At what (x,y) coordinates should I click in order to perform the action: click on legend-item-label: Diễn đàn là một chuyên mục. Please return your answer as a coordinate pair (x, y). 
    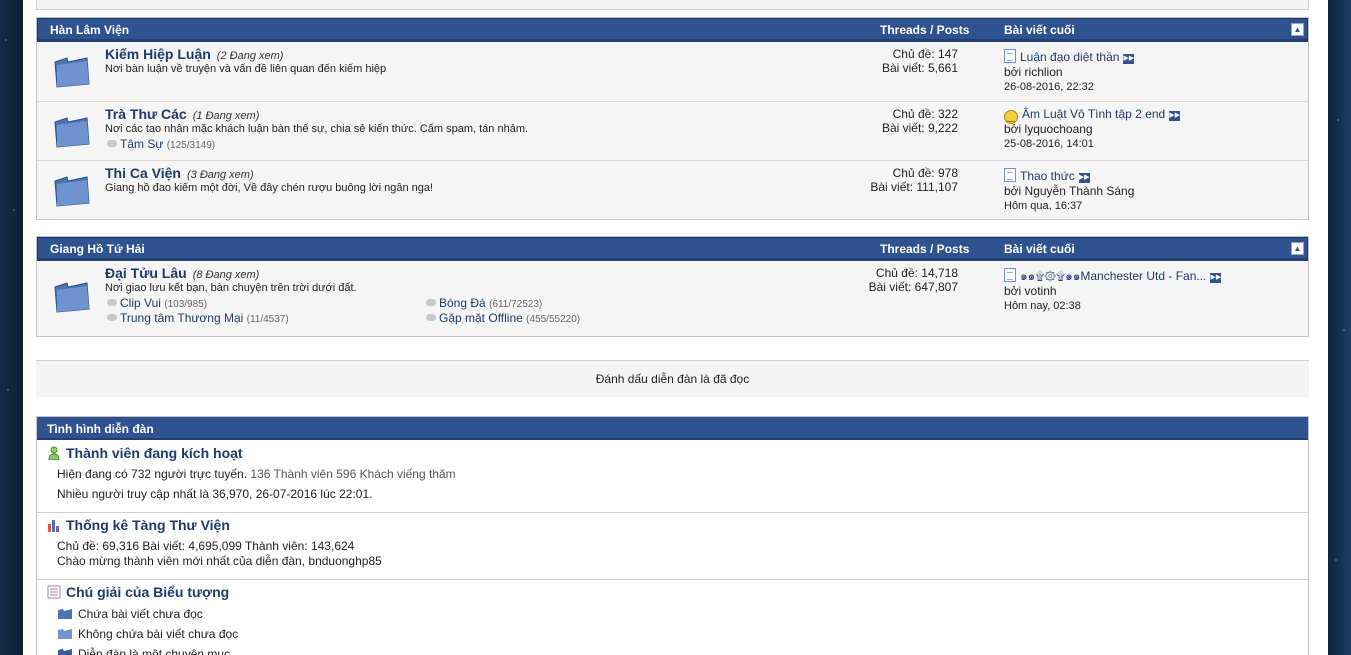
    Looking at the image, I should click on (154, 651).